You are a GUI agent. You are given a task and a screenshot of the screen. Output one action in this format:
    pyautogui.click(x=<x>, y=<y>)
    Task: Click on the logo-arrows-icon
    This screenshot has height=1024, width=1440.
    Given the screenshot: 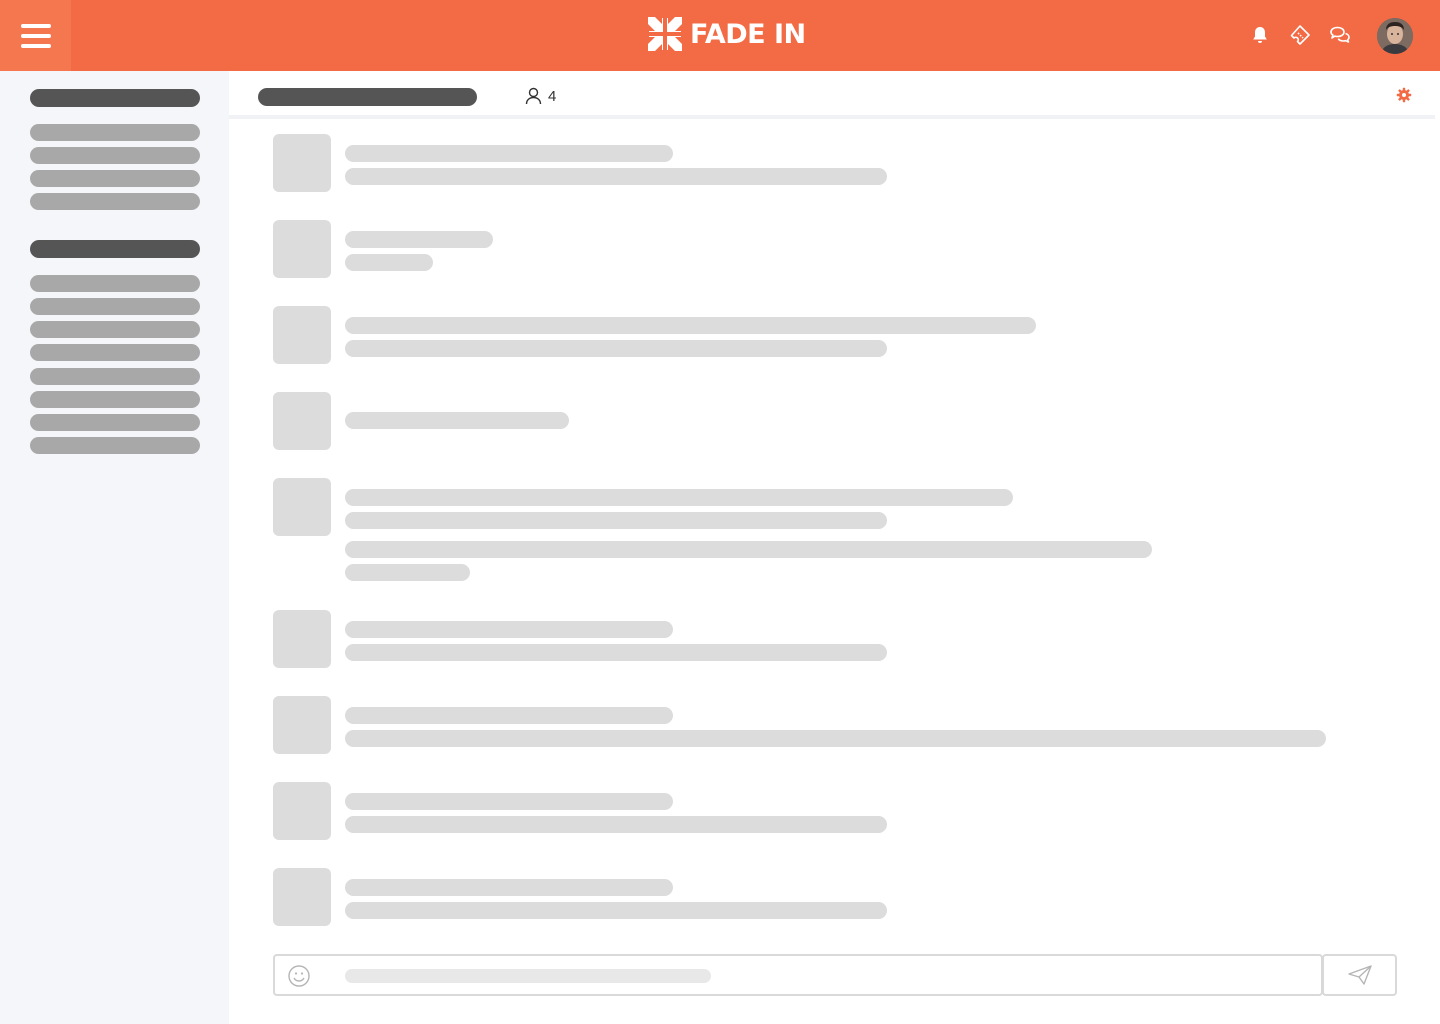 What is the action you would take?
    pyautogui.click(x=665, y=34)
    